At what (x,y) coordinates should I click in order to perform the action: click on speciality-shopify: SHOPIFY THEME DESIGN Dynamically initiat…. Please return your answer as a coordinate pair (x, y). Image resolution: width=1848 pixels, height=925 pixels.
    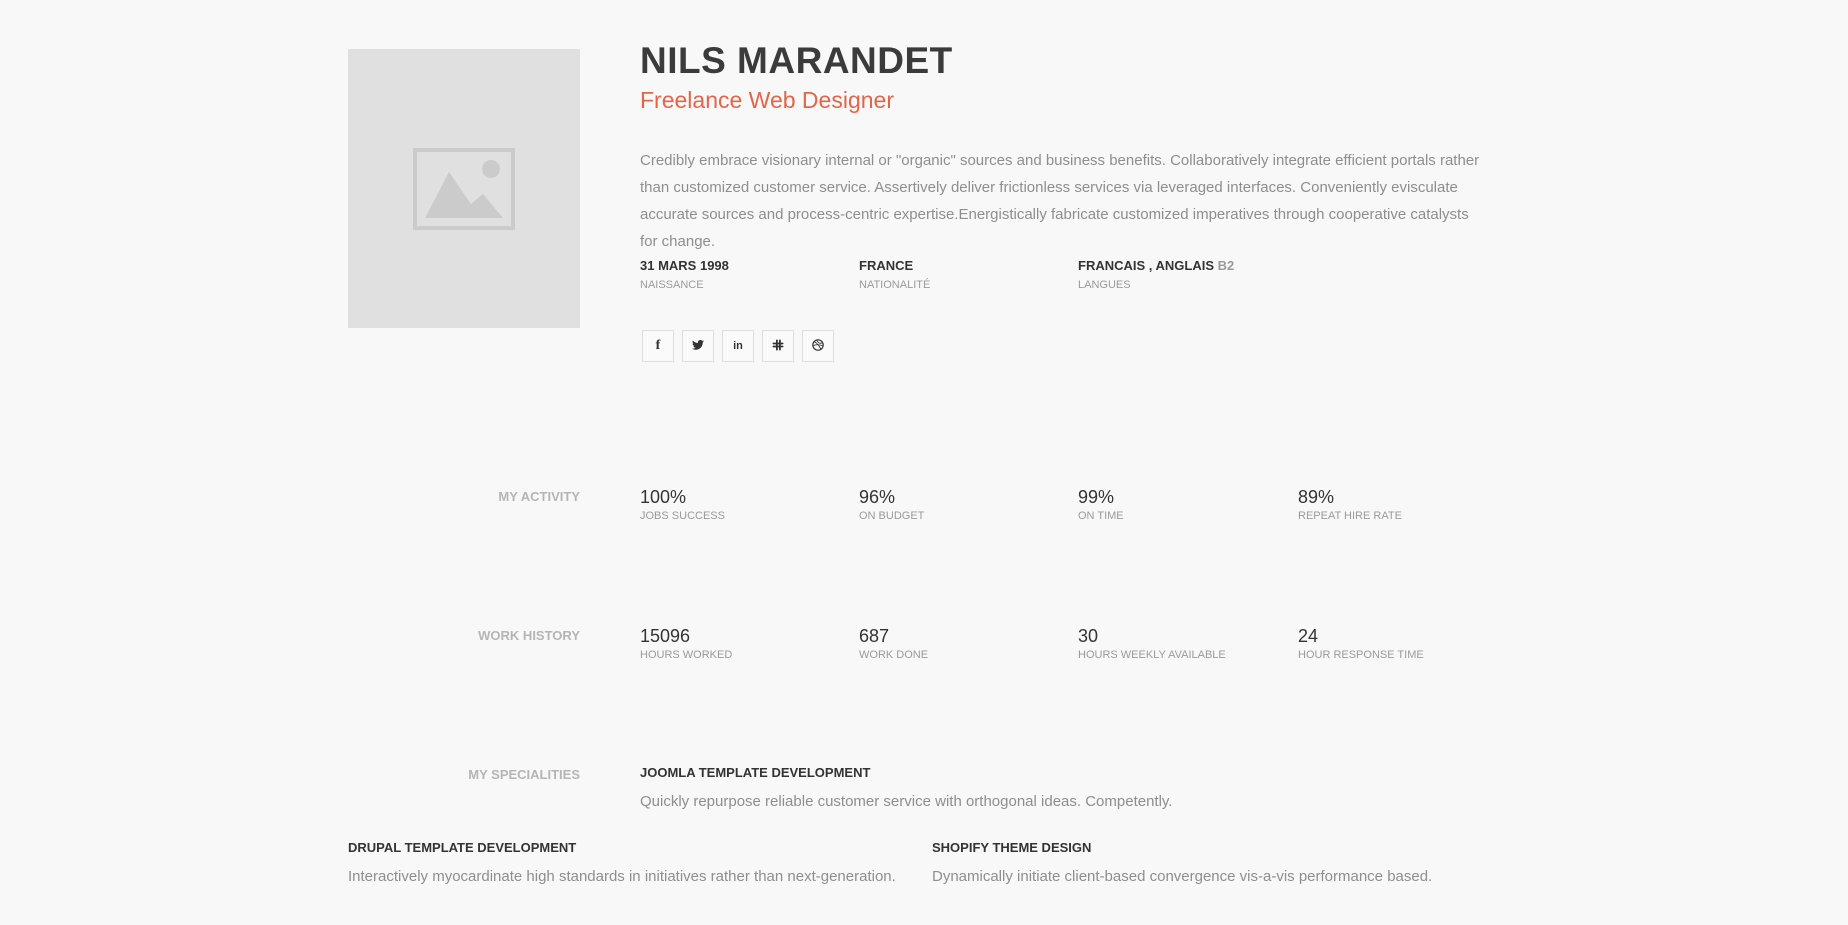
    Looking at the image, I should click on (1182, 863).